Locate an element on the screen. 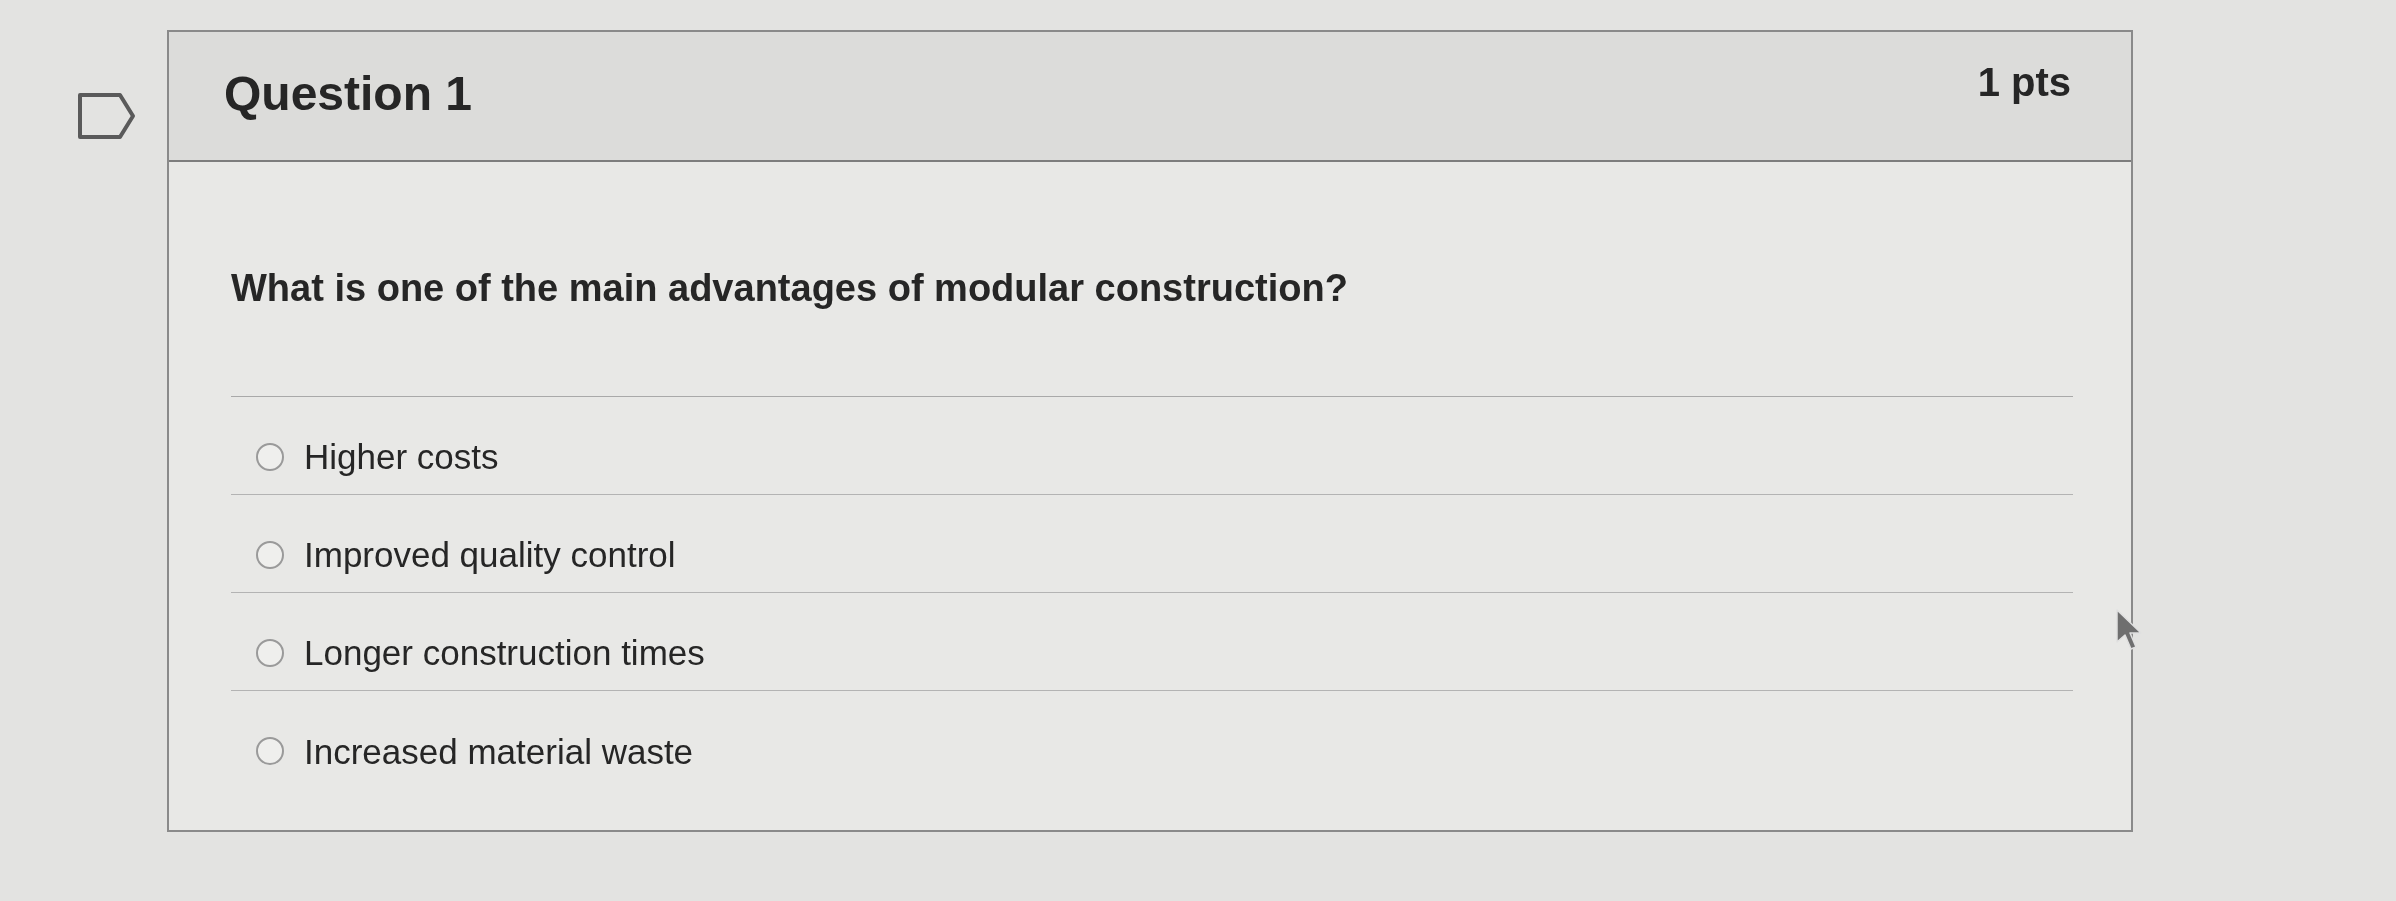  answer-option: Improved quality control is located at coordinates (1152, 544).